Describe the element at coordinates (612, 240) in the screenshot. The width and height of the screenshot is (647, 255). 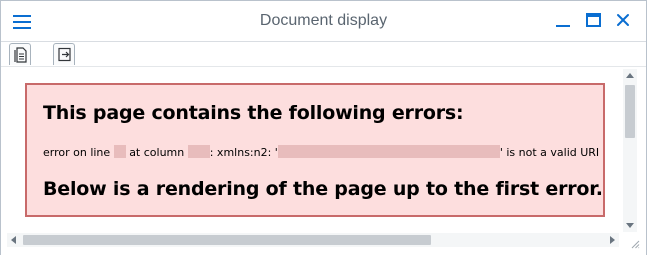
I see `scroll-right-icon` at that location.